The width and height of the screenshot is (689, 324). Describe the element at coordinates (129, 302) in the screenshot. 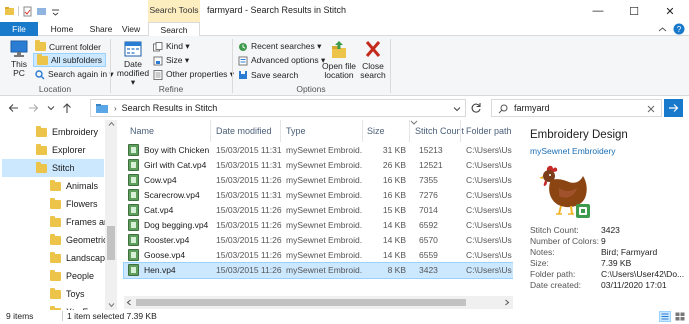

I see `scroll-left-icon` at that location.